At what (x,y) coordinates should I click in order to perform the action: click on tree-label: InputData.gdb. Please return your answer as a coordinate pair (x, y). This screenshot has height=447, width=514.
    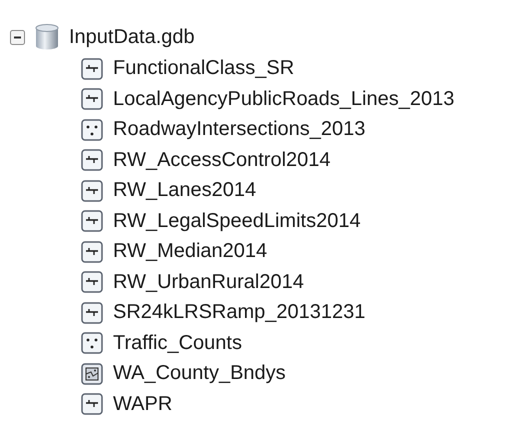
    Looking at the image, I should click on (132, 37).